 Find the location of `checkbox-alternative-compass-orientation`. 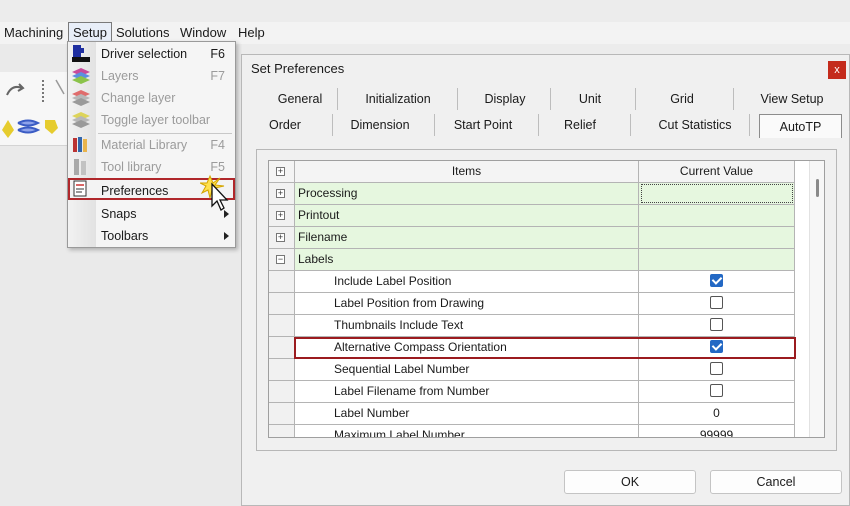

checkbox-alternative-compass-orientation is located at coordinates (716, 347).